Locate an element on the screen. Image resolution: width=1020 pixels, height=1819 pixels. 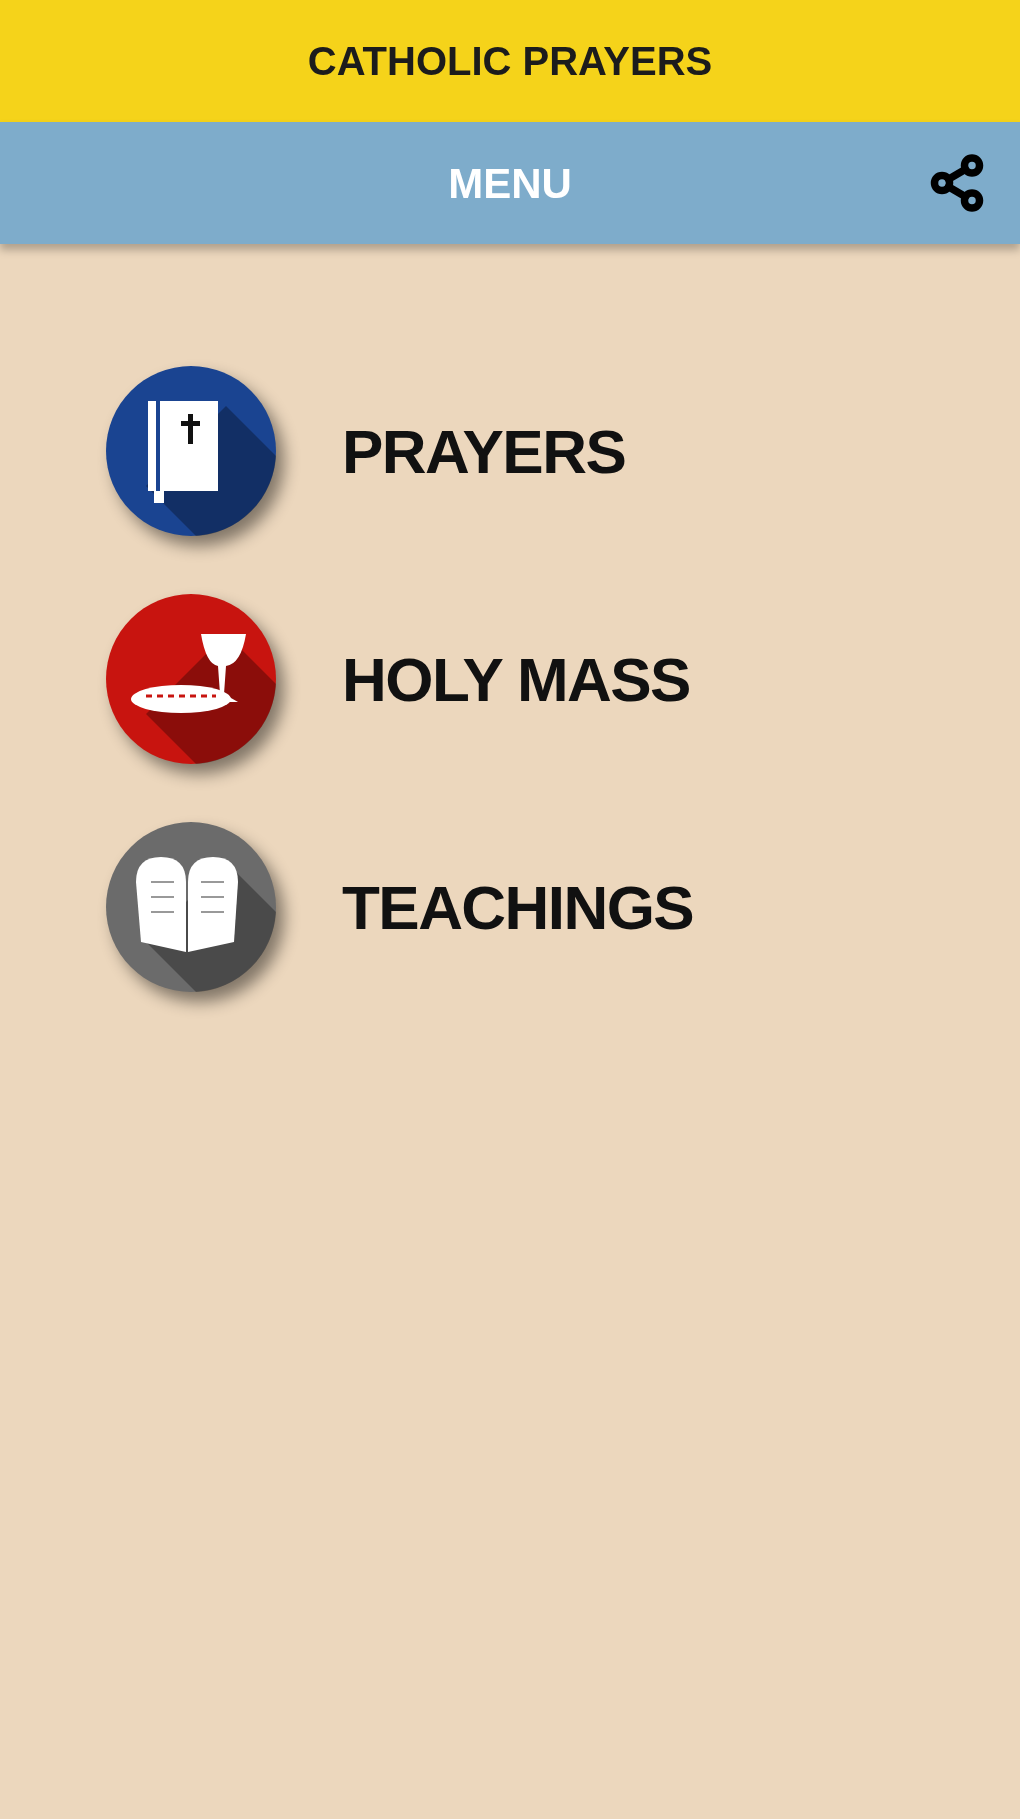
menu-item: PRAYERS is located at coordinates (456, 451).